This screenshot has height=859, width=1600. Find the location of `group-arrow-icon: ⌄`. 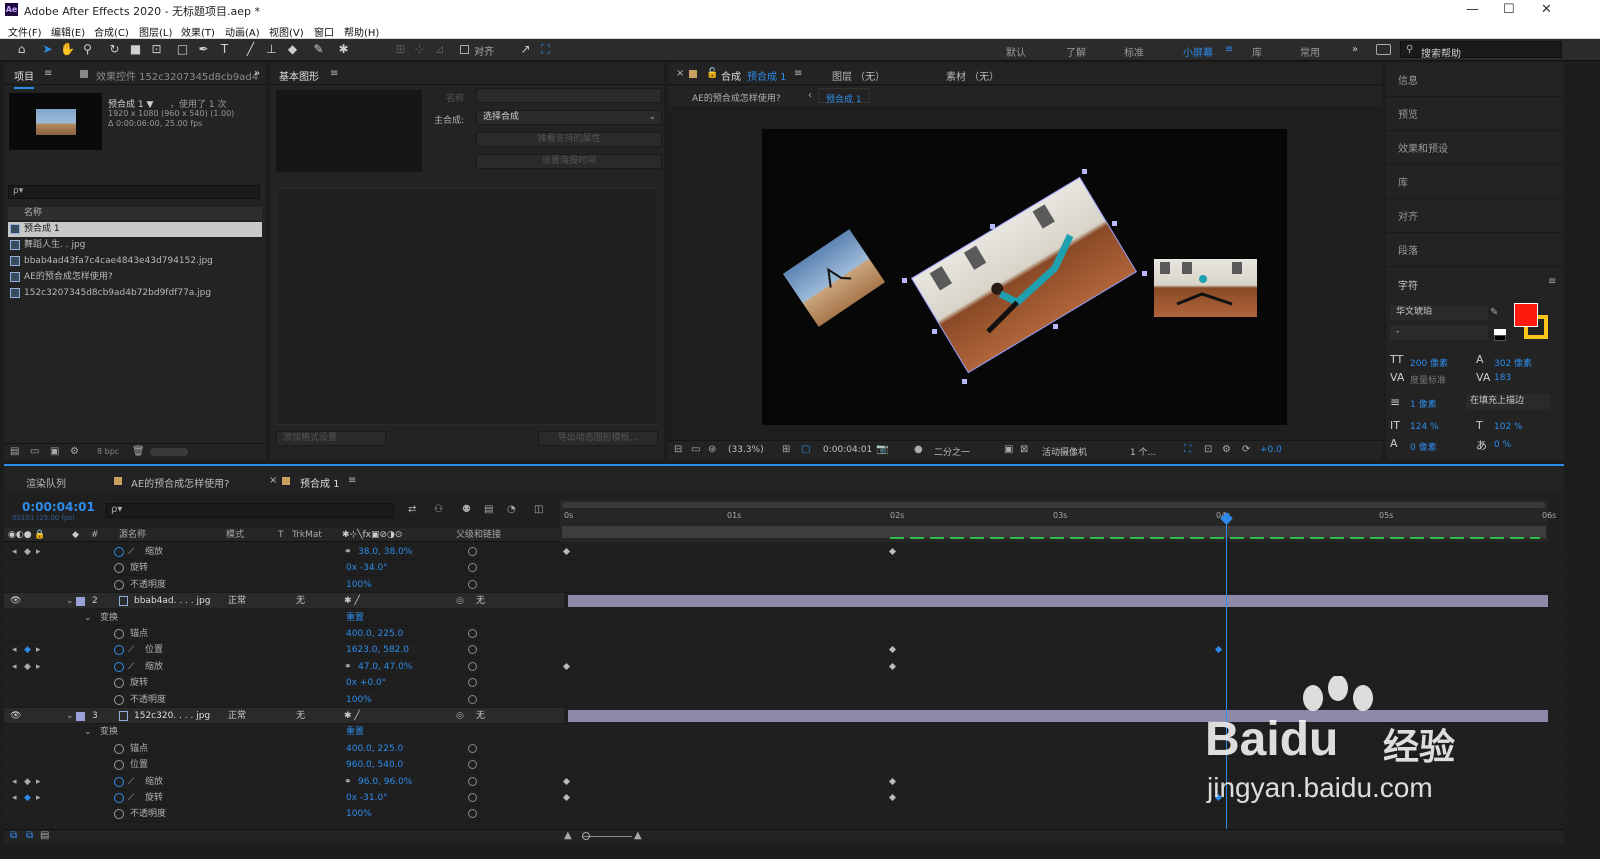

group-arrow-icon: ⌄ is located at coordinates (88, 618).